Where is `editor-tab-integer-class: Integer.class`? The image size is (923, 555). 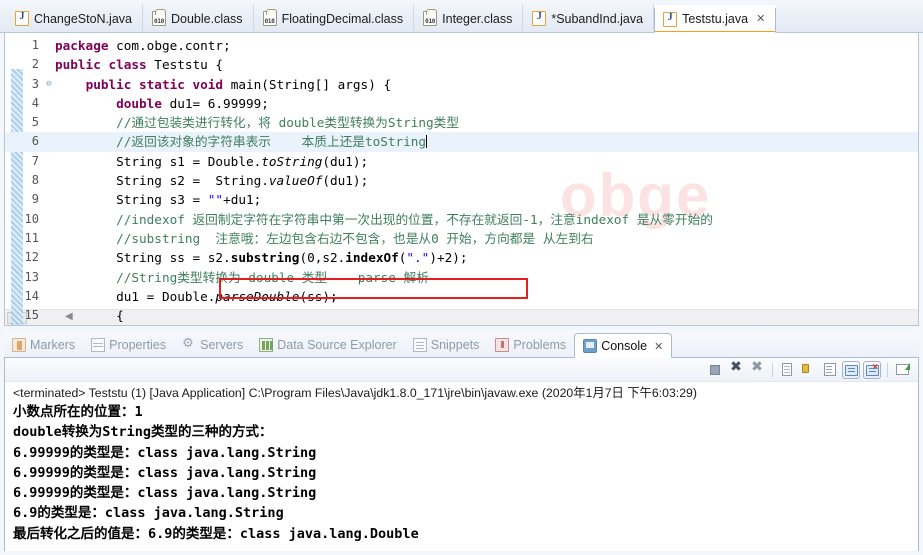
editor-tab-integer-class: Integer.class is located at coordinates (469, 18).